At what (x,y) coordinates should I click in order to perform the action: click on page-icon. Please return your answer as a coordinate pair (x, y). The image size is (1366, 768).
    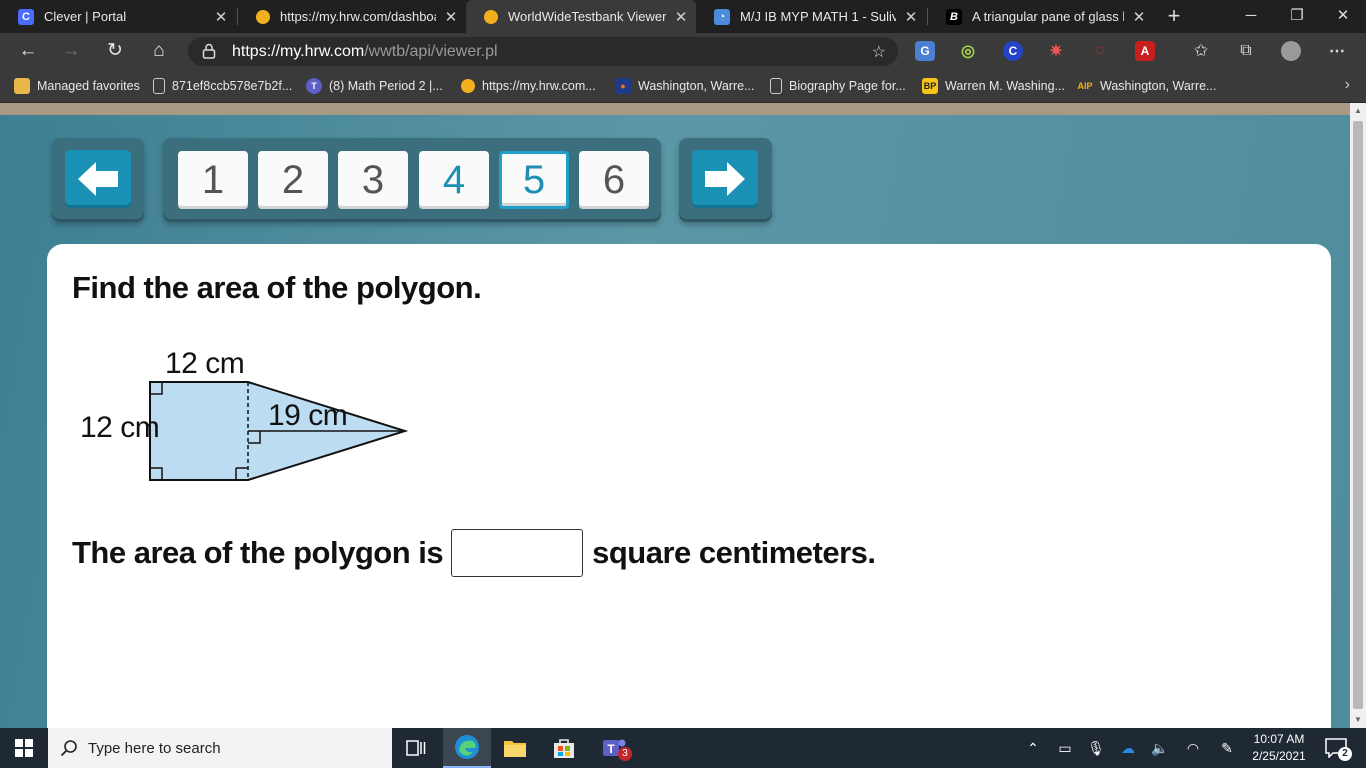
    Looking at the image, I should click on (776, 86).